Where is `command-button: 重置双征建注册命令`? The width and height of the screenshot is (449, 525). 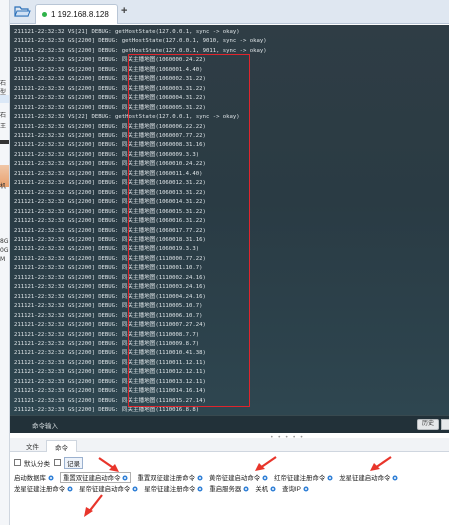 command-button: 重置双征建注册命令 is located at coordinates (170, 477).